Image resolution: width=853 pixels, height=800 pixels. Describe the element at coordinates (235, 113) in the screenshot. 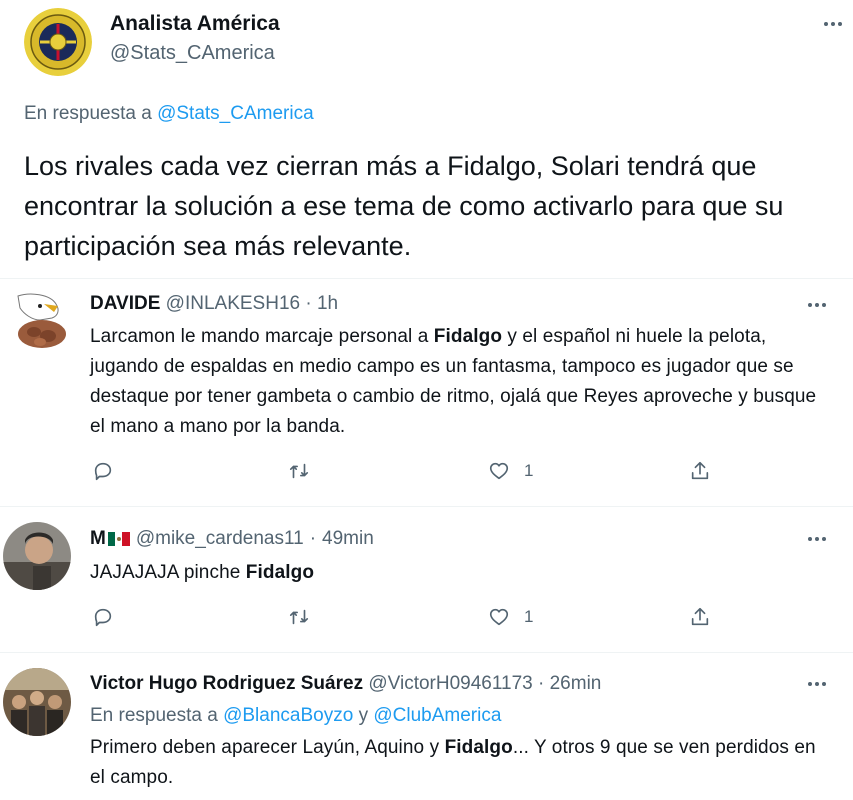

I see `in-reply-handle-link: @Stats_CAmerica` at that location.